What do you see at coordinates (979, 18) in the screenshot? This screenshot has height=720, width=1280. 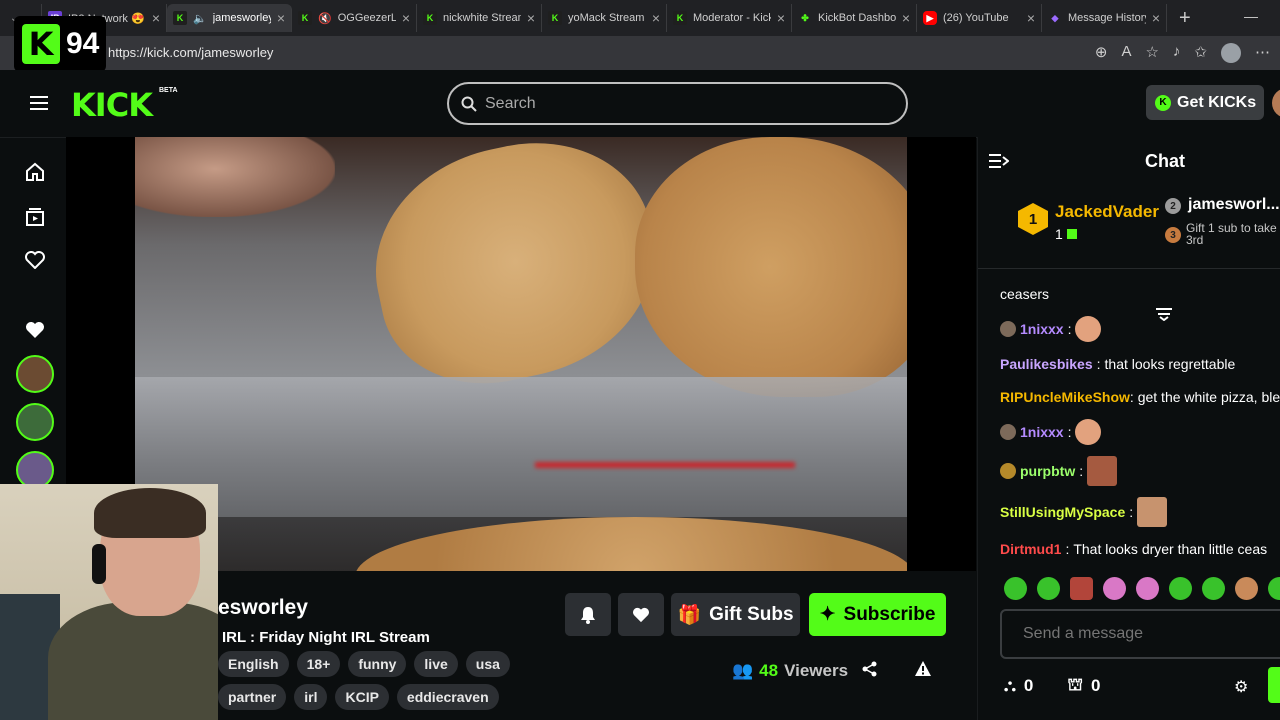 I see `tab-youtube: ▶ (26) YouTube ×` at bounding box center [979, 18].